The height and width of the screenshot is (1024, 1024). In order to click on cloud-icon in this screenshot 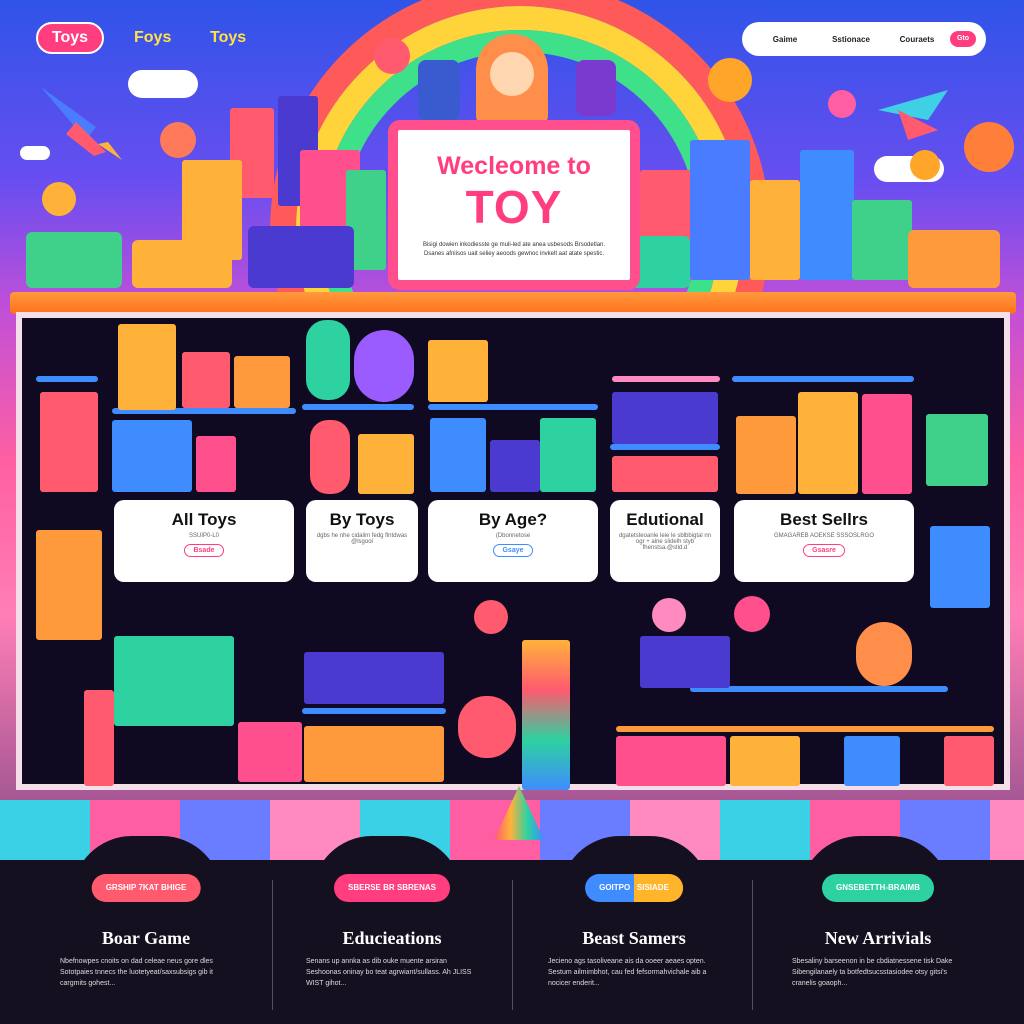, I will do `click(163, 84)`.